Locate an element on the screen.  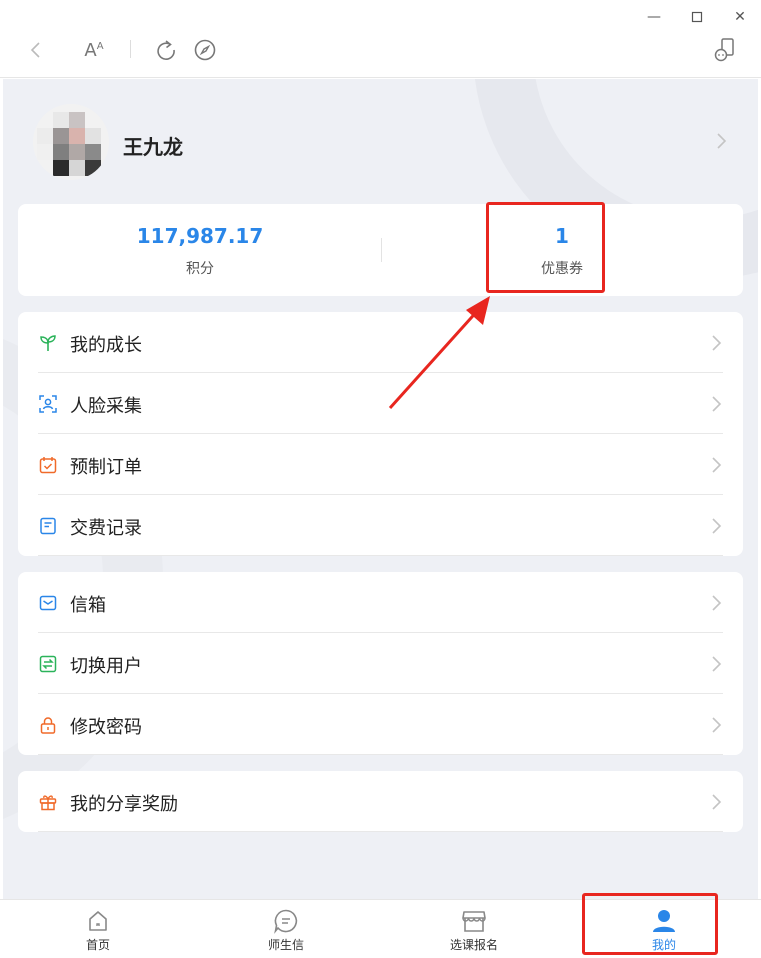
tab-course-enrollment: 选课报名 is located at coordinates (474, 929).